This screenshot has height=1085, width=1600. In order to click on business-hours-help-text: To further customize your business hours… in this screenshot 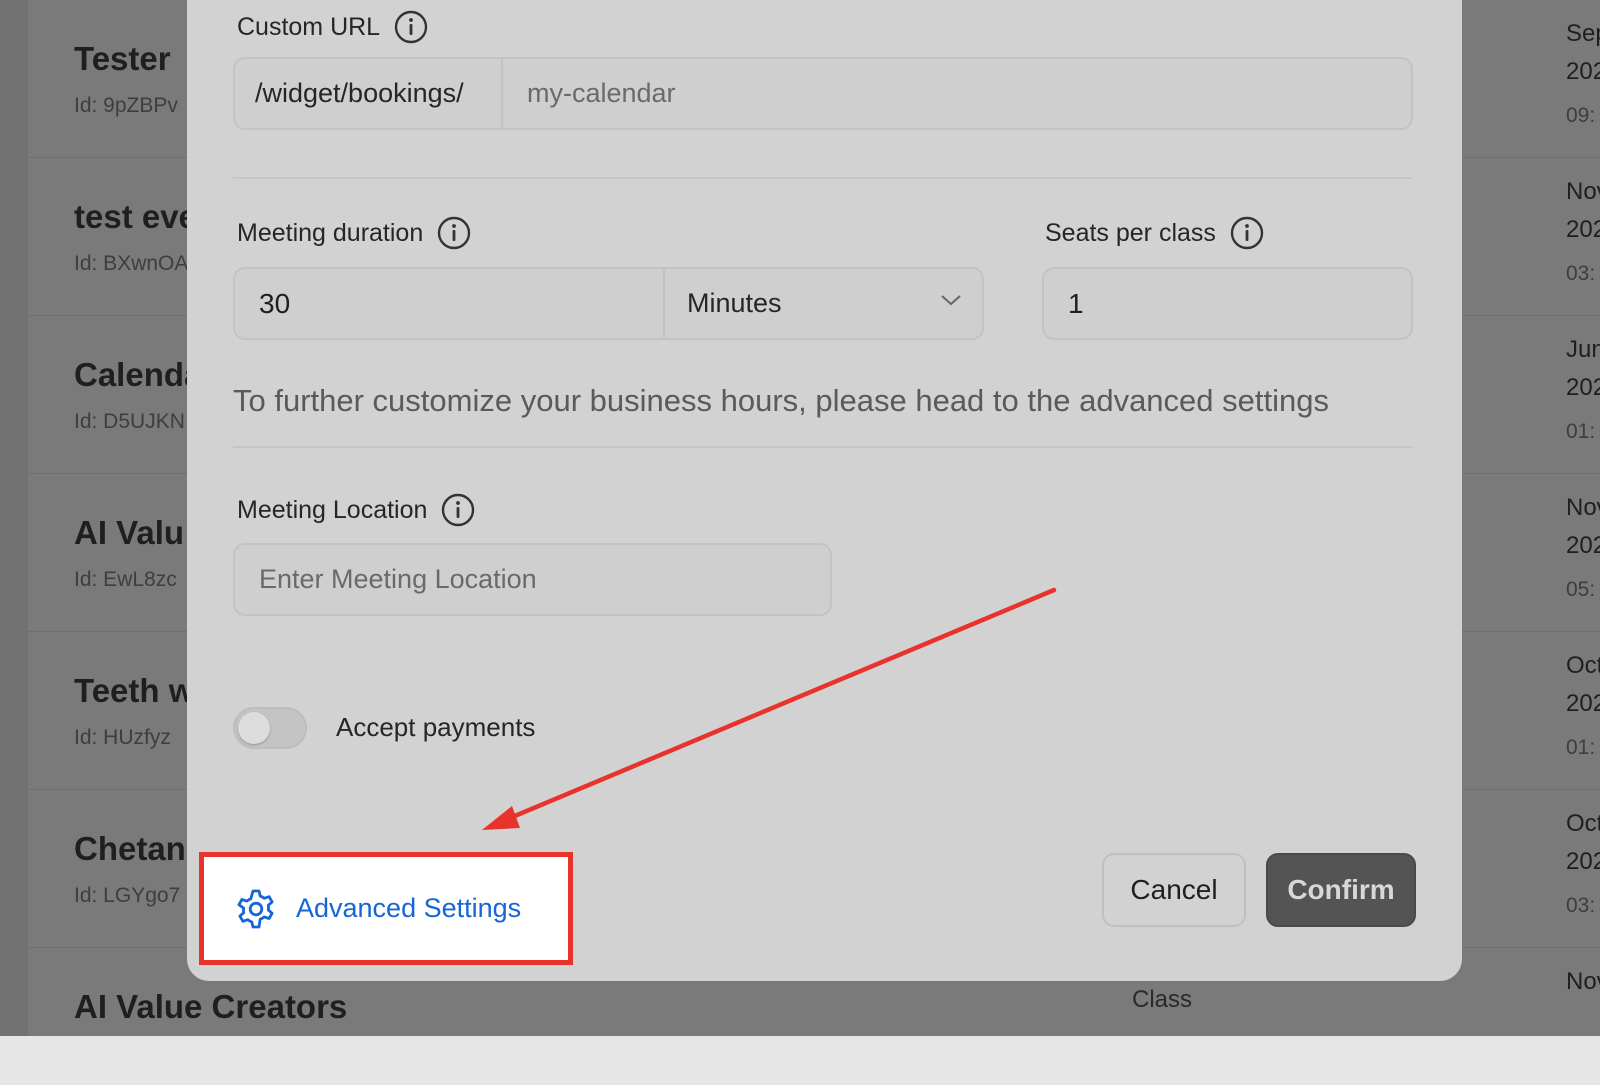, I will do `click(781, 400)`.